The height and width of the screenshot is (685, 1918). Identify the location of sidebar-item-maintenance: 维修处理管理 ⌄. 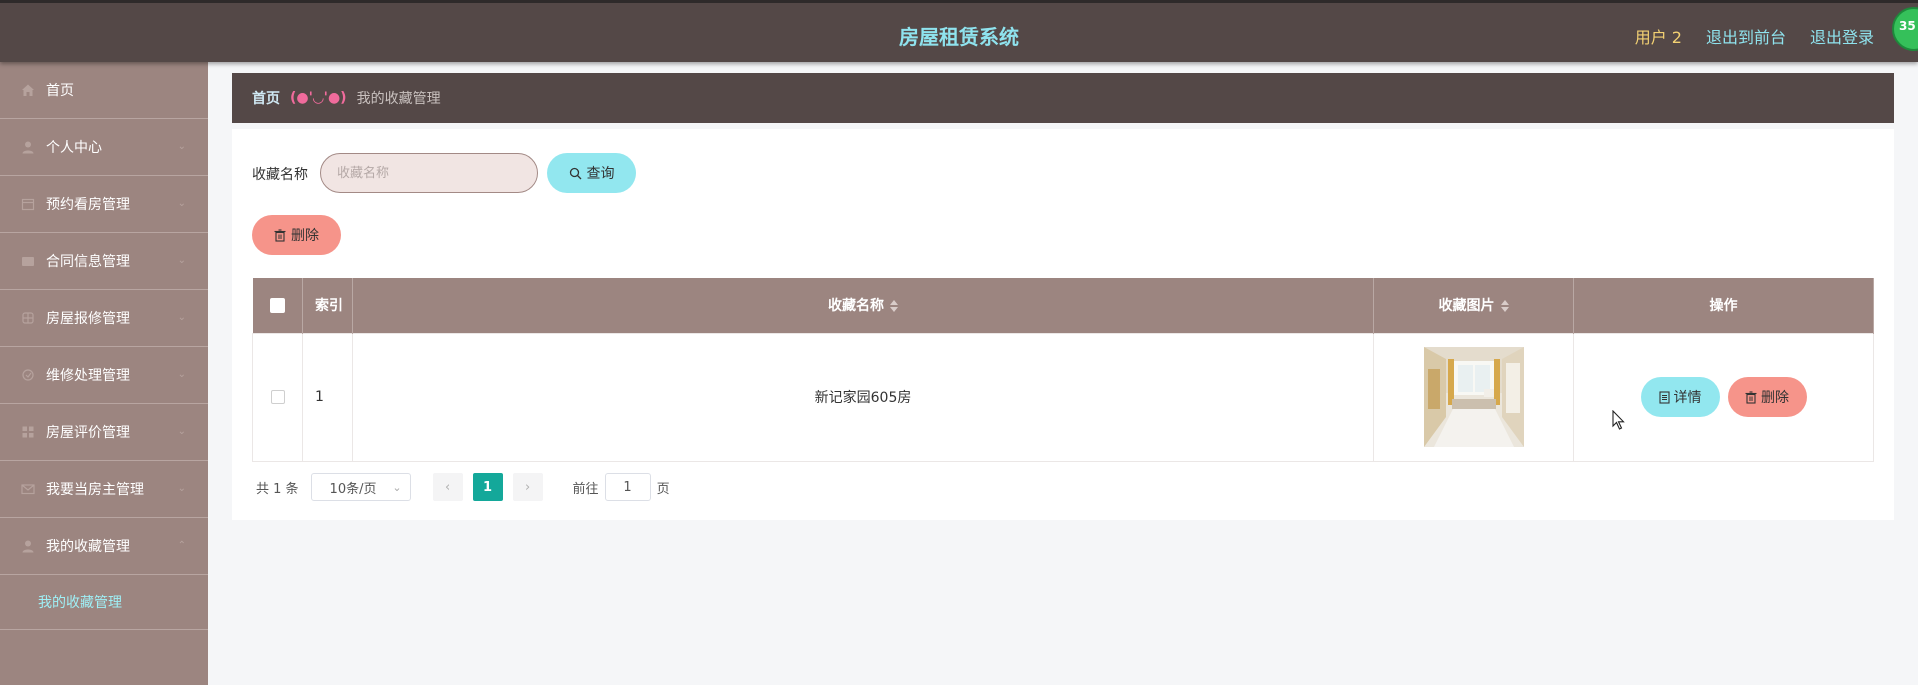
(104, 375).